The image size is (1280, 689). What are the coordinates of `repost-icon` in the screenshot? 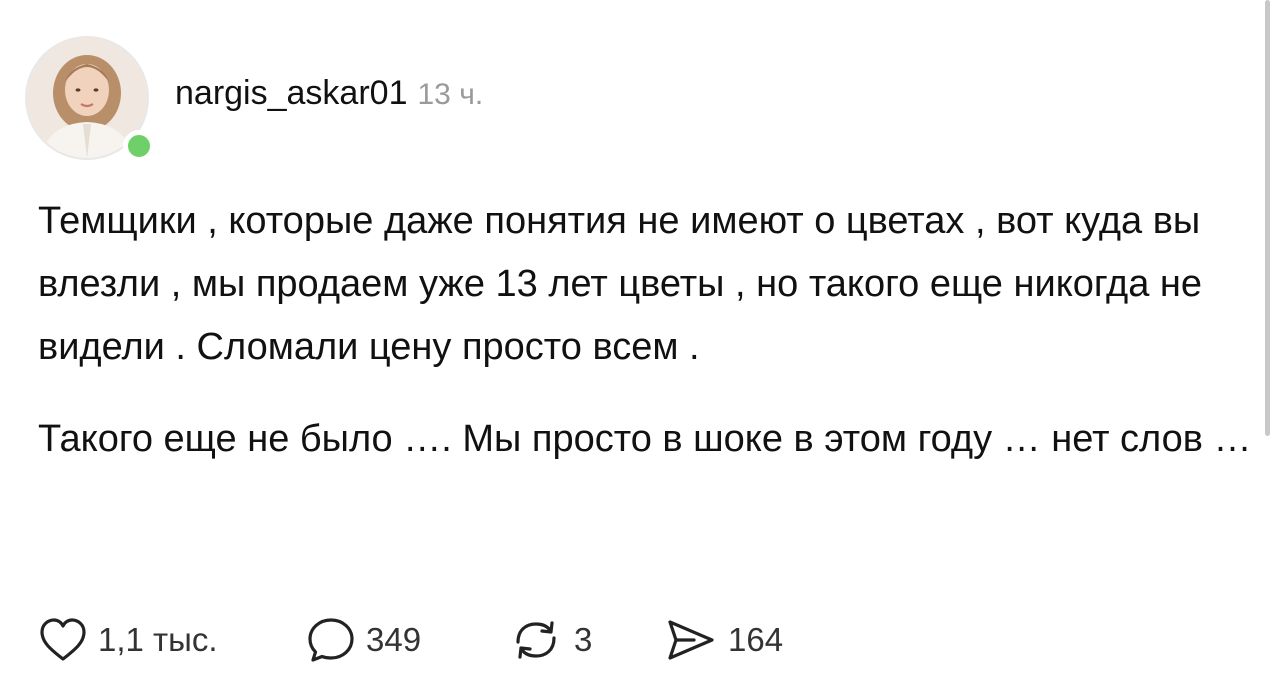 It's located at (536, 640).